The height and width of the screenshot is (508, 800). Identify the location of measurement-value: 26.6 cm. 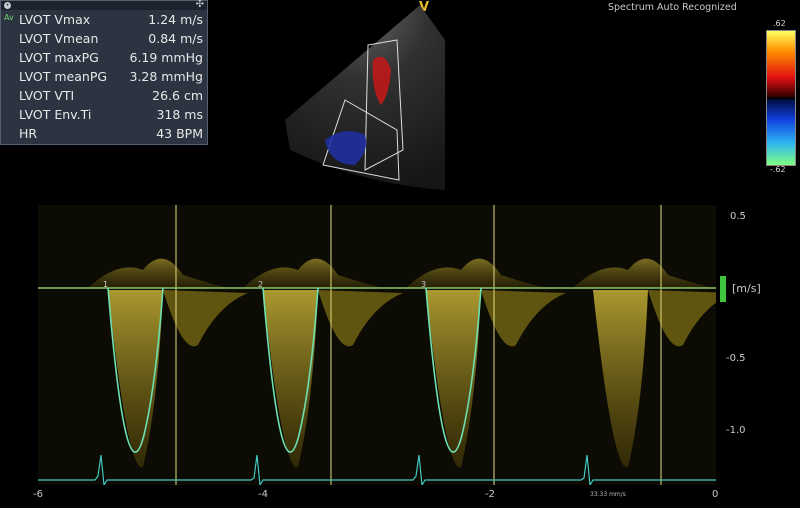
(177, 95).